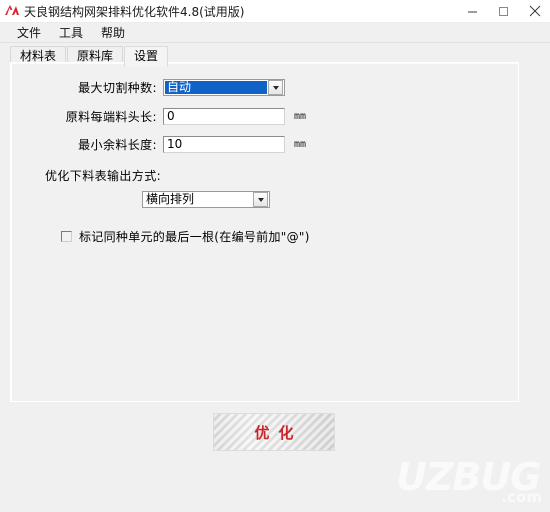 The height and width of the screenshot is (512, 550). What do you see at coordinates (472, 11) in the screenshot?
I see `minimize-icon` at bounding box center [472, 11].